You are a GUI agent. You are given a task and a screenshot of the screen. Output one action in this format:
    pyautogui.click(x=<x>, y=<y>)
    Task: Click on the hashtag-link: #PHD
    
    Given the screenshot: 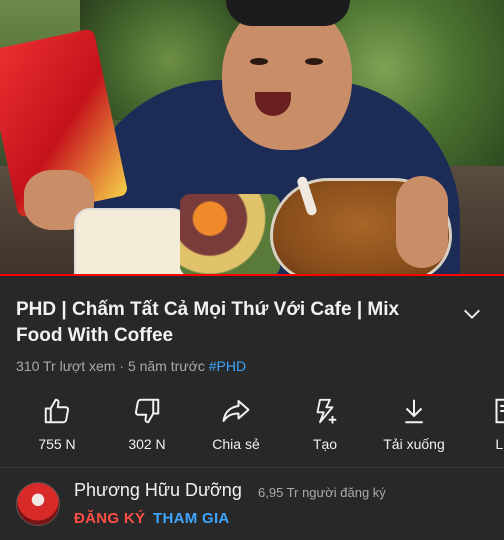 What is the action you would take?
    pyautogui.click(x=227, y=366)
    